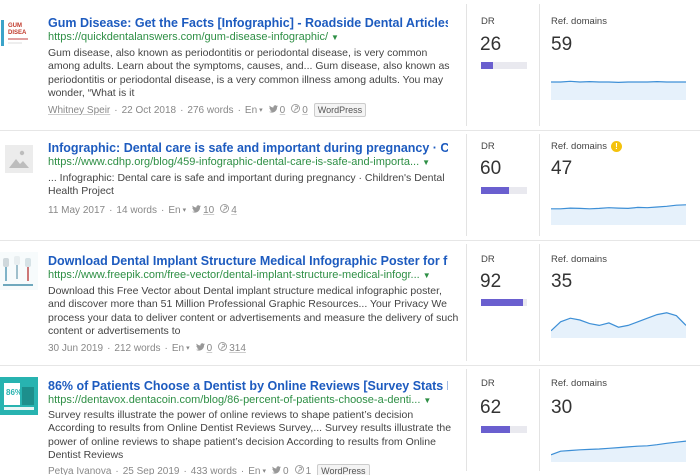 The image size is (700, 475). I want to click on publish-date: 22 Oct 2018, so click(149, 110).